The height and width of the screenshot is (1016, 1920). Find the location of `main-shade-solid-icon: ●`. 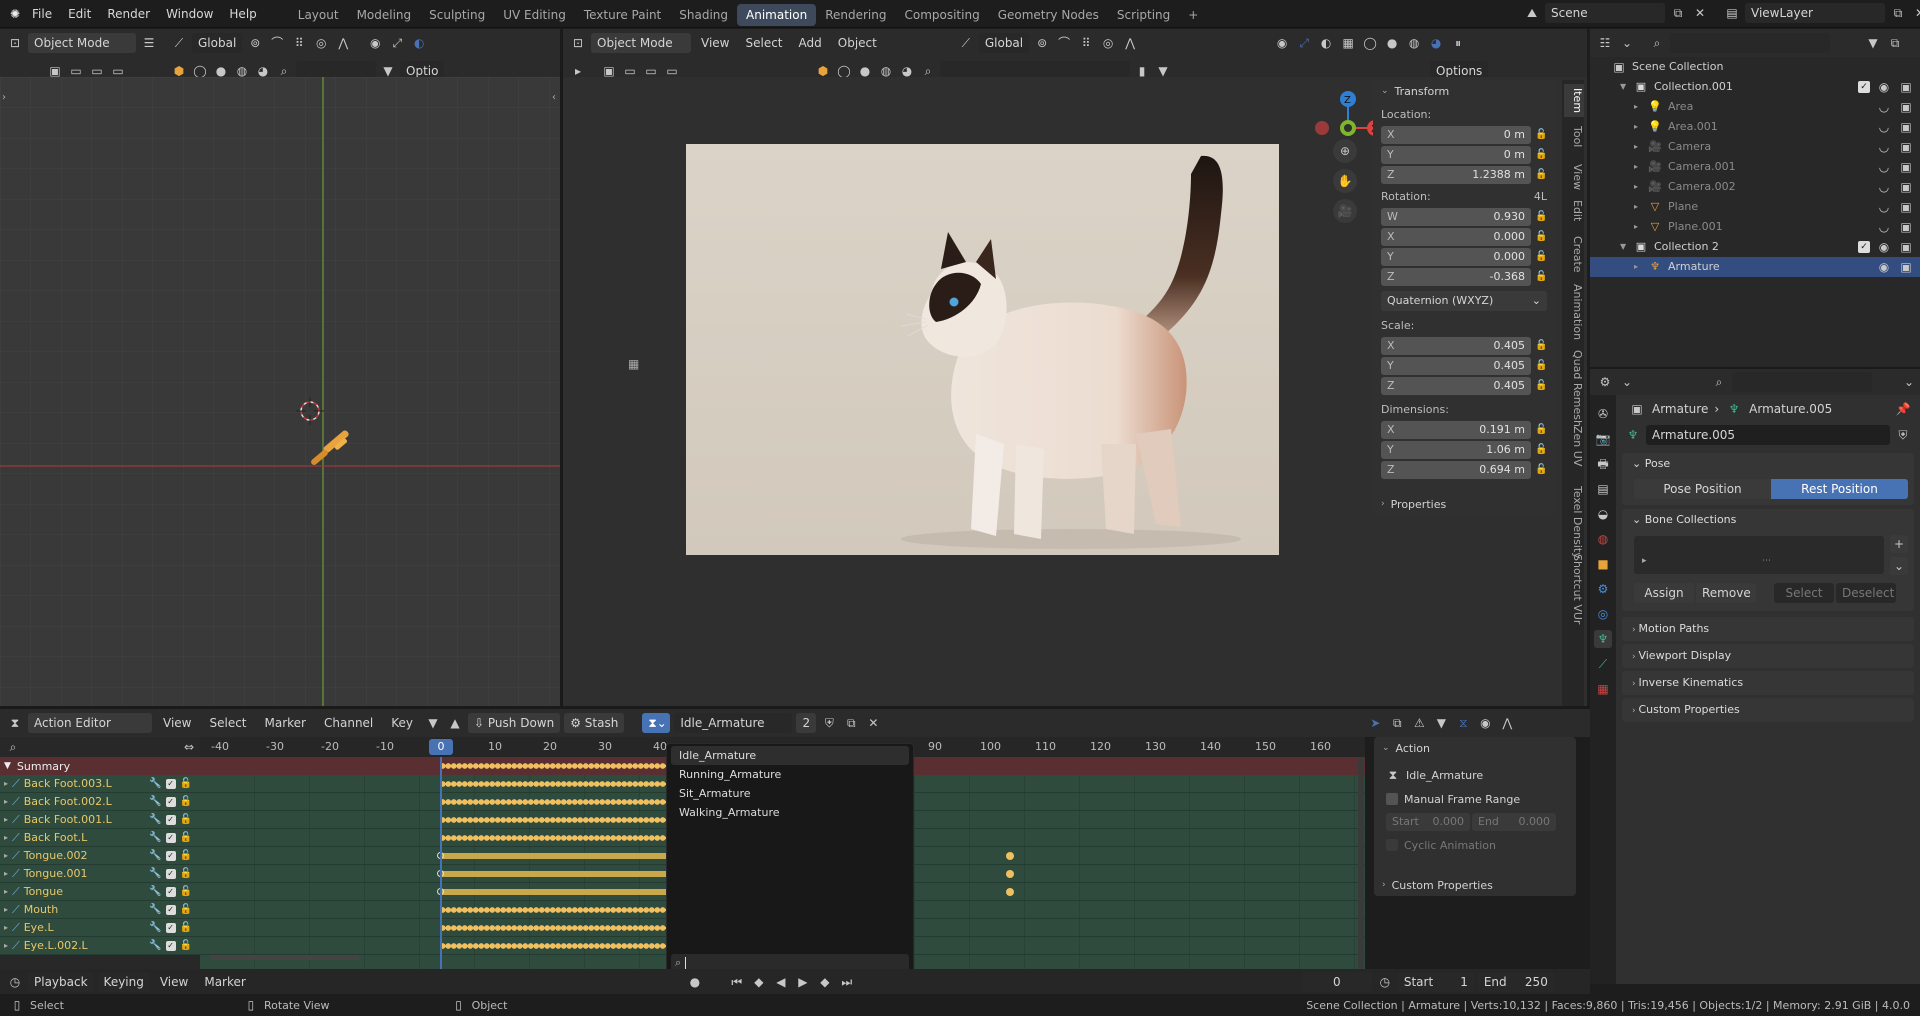

main-shade-solid-icon: ● is located at coordinates (1392, 43).